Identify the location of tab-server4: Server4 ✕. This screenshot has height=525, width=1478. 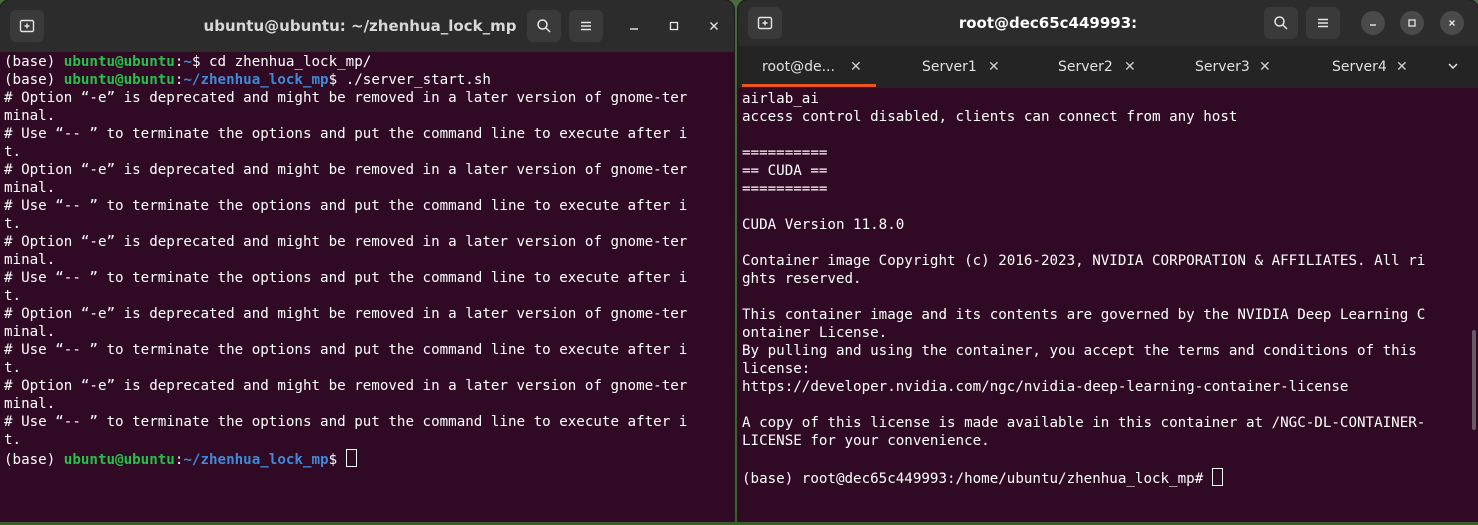
(1382, 67).